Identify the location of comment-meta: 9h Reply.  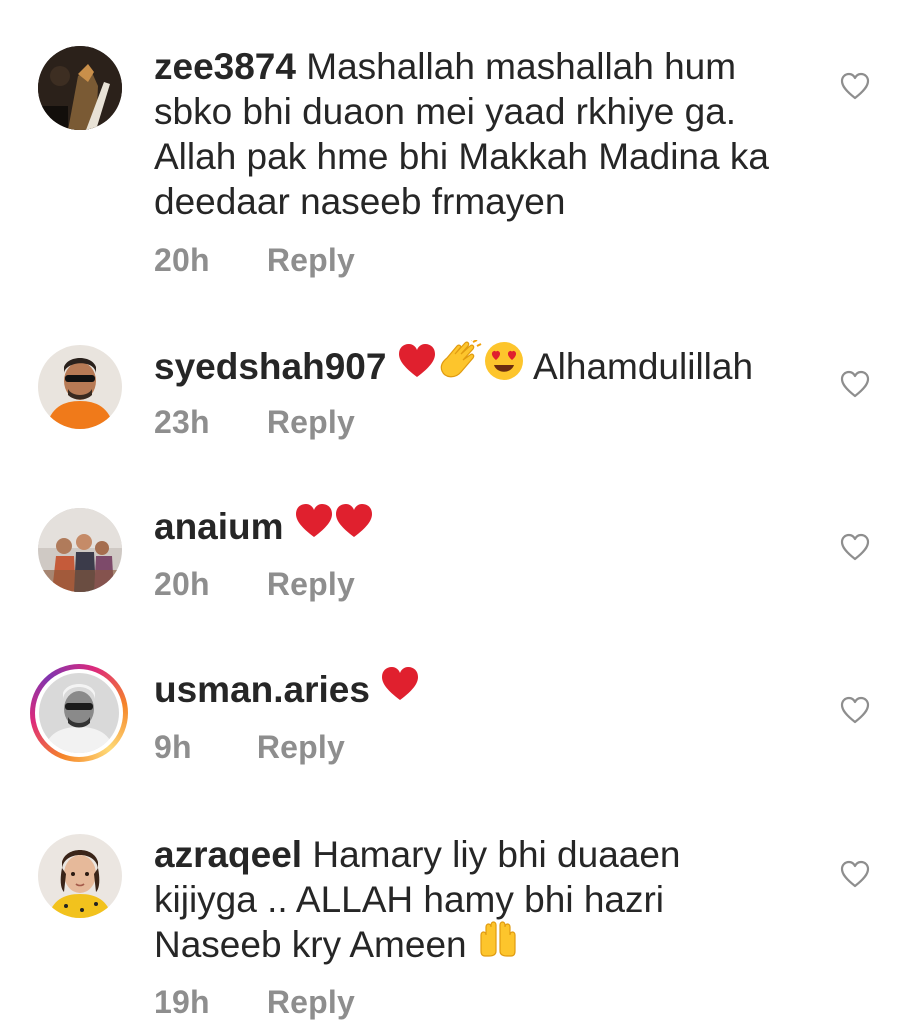
(249, 747).